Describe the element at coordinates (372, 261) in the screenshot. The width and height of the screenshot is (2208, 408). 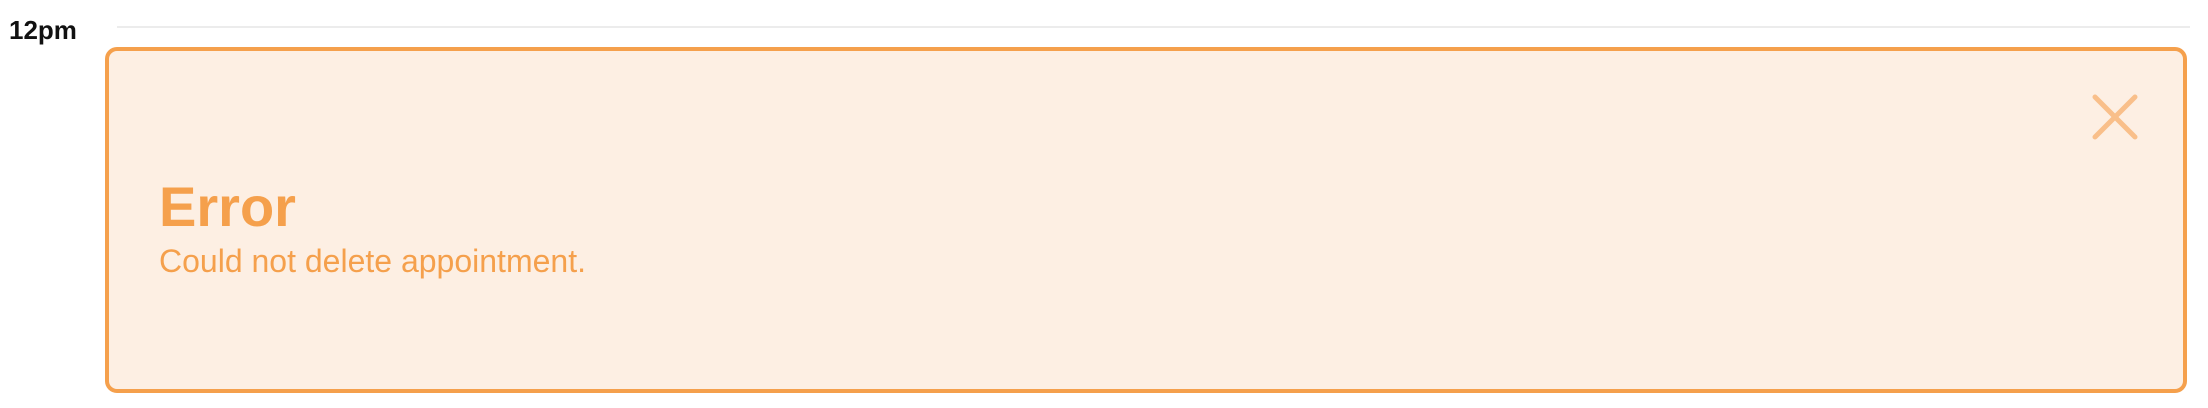
I see `toast-message: Could not delete appointment.` at that location.